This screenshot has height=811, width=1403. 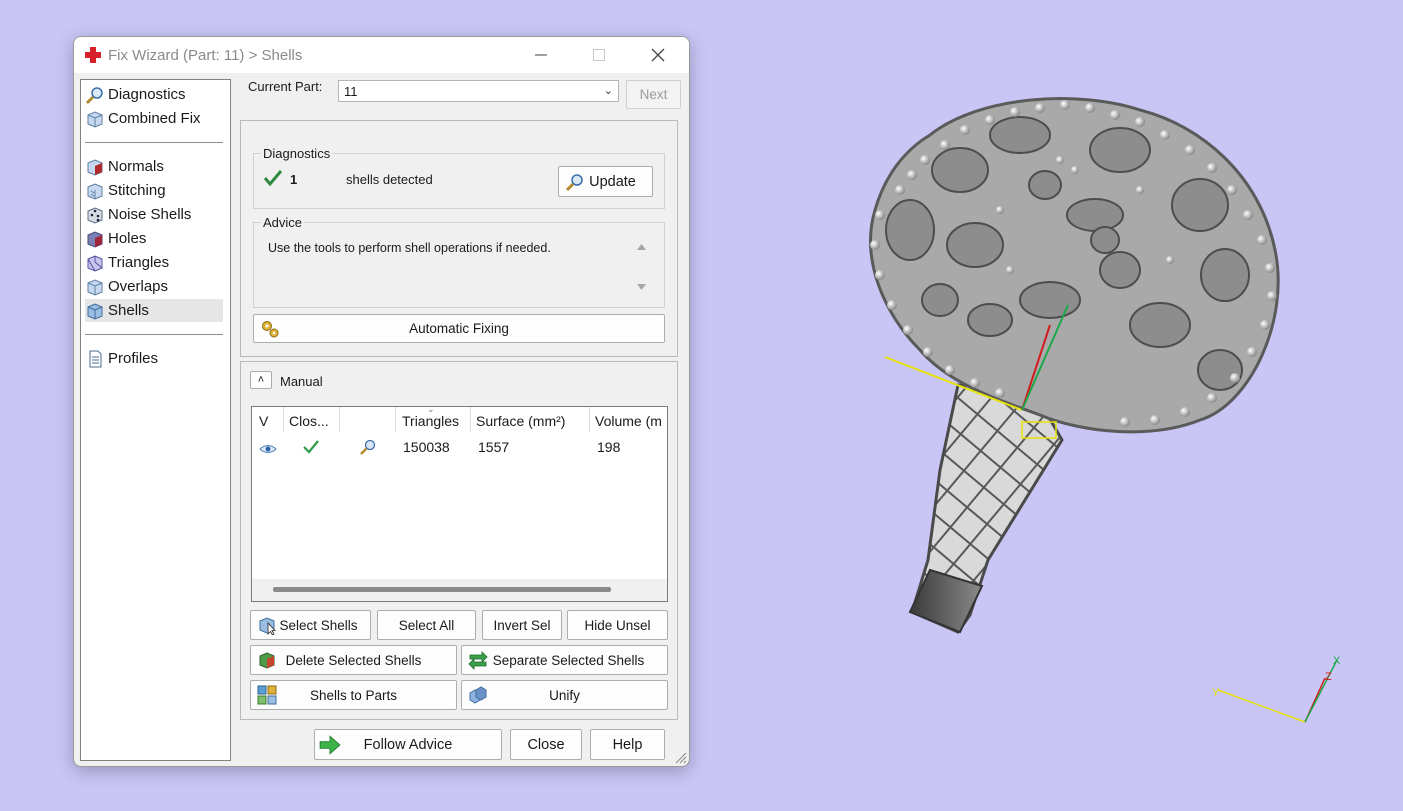 I want to click on maximize-button, so click(x=599, y=55).